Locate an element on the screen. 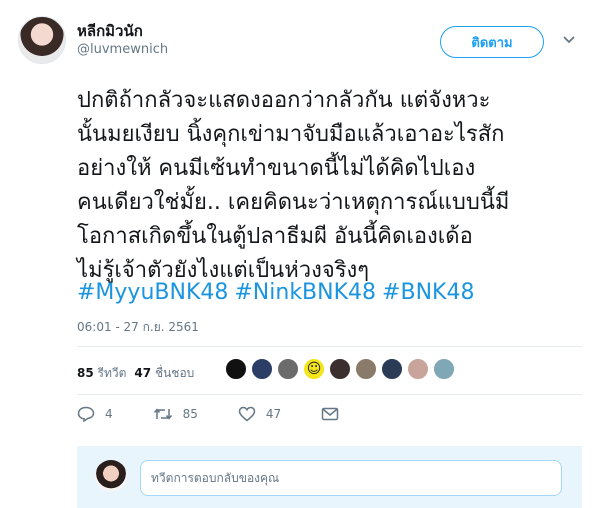  retweet-count: 85 is located at coordinates (190, 414).